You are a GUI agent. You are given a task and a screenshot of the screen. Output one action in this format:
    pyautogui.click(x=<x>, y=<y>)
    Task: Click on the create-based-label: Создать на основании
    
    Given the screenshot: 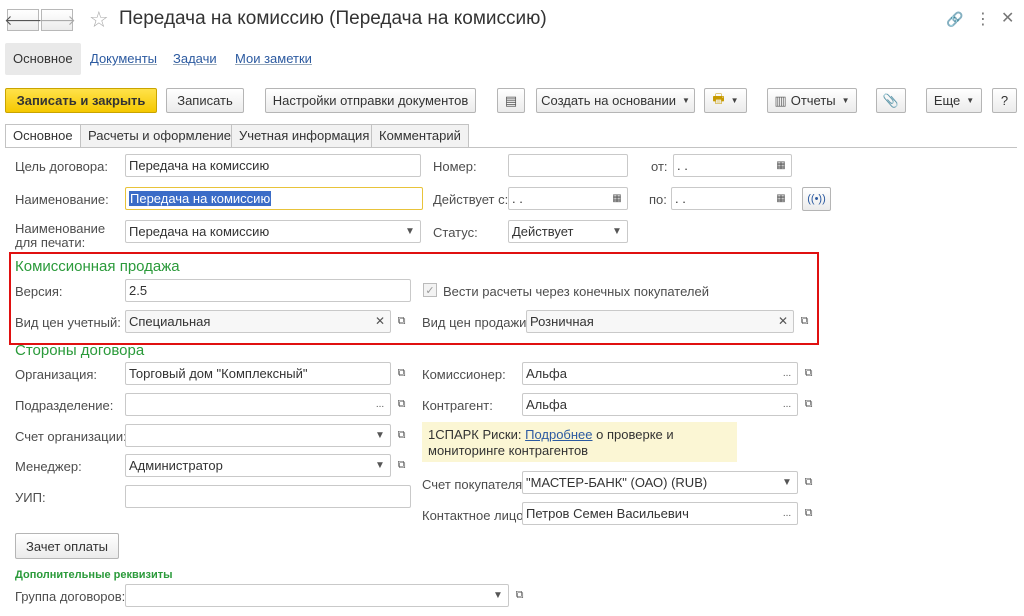 What is the action you would take?
    pyautogui.click(x=608, y=100)
    